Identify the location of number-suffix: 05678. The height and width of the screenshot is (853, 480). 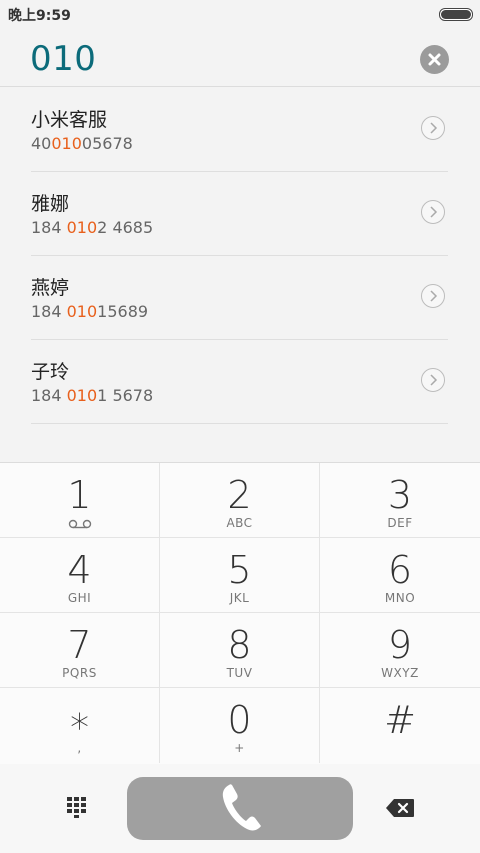
(107, 143).